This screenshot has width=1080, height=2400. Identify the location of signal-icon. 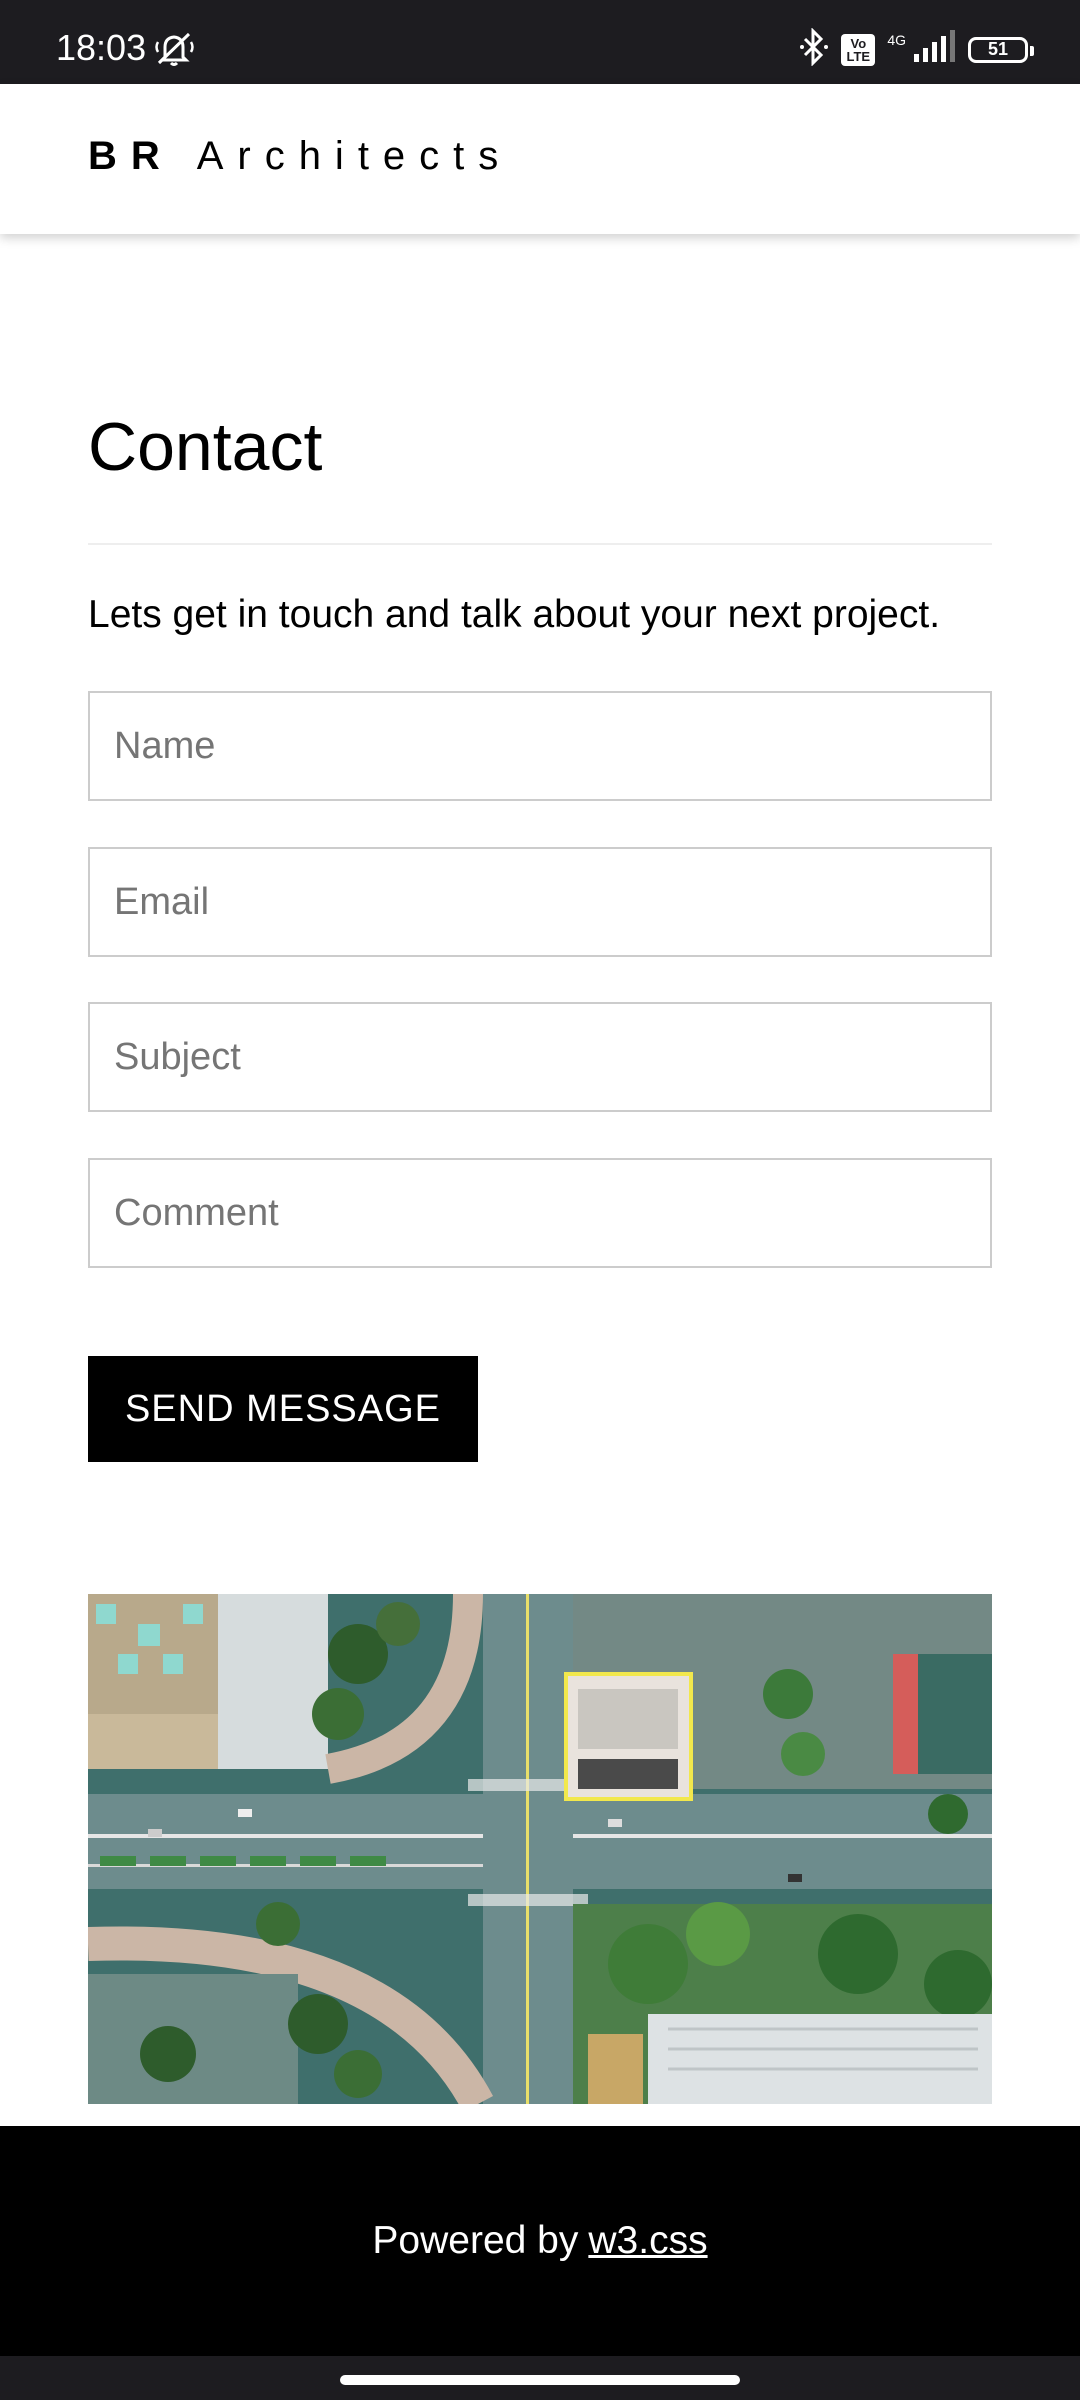
(934, 49).